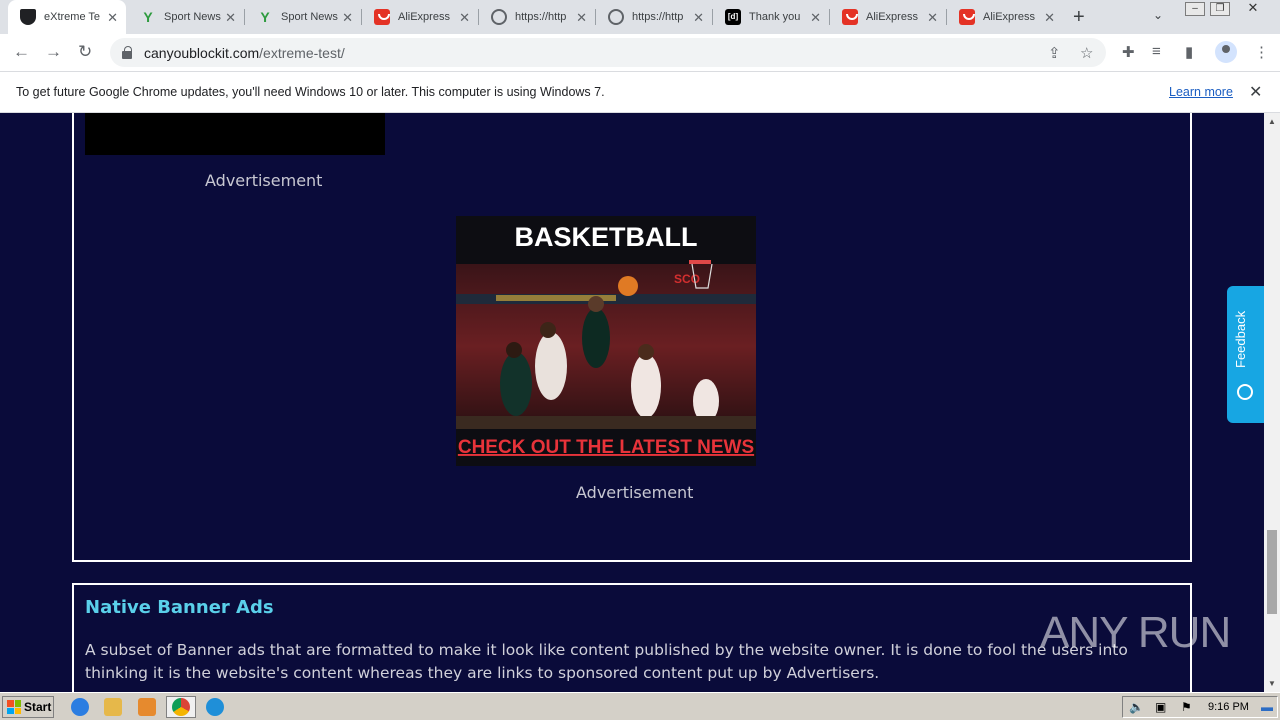 The width and height of the screenshot is (1280, 720). I want to click on new-tab-button: +, so click(1079, 17).